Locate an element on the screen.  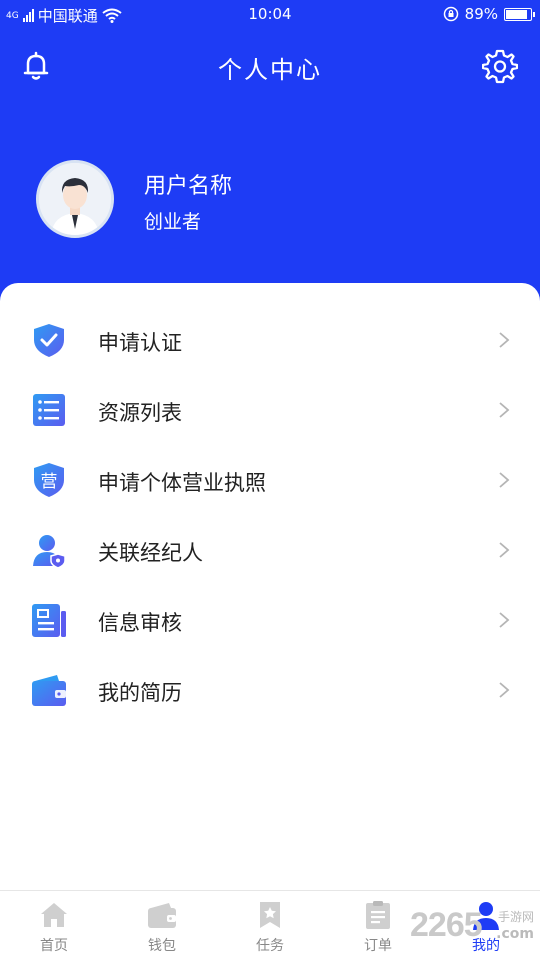
battery-icon is located at coordinates (519, 14).